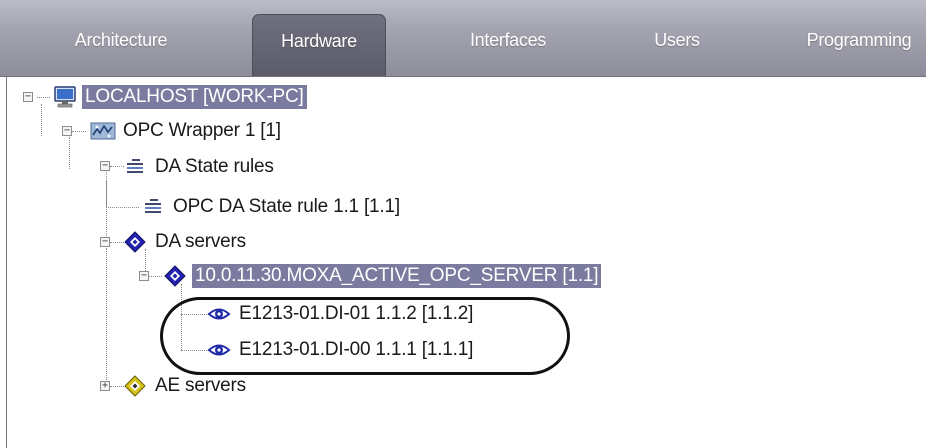 Image resolution: width=926 pixels, height=448 pixels. What do you see at coordinates (153, 207) in the screenshot?
I see `state-rule-icon` at bounding box center [153, 207].